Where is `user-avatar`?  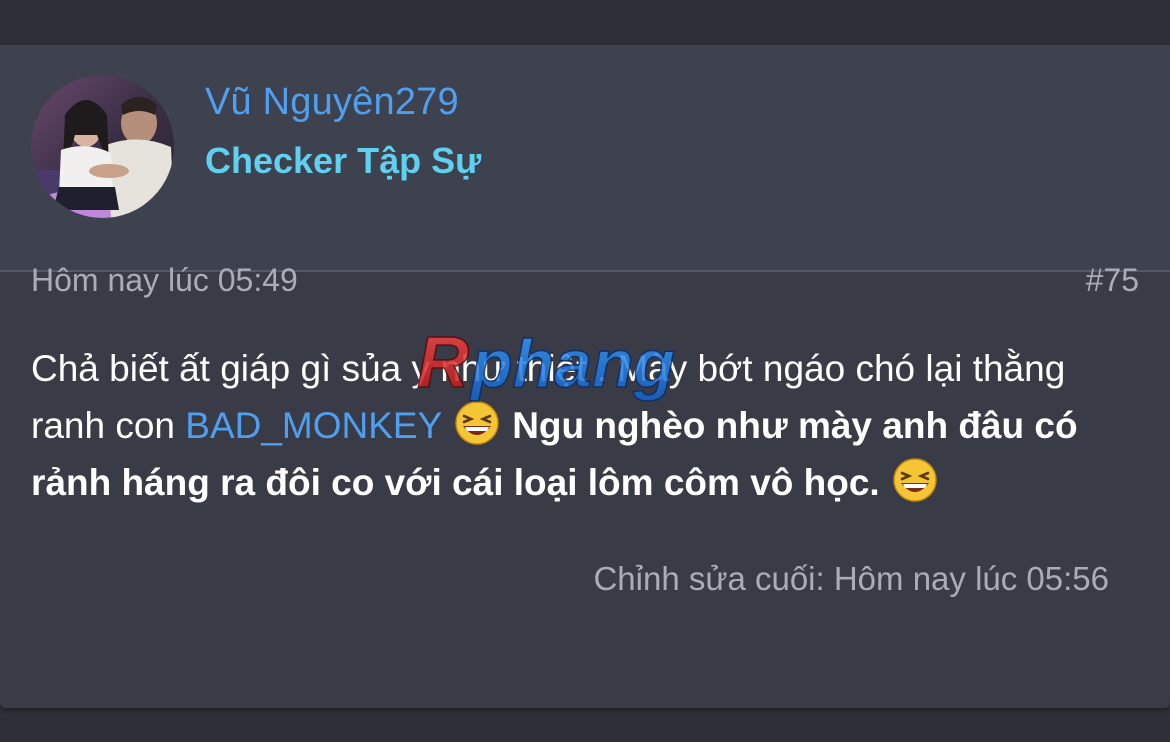 user-avatar is located at coordinates (102, 146).